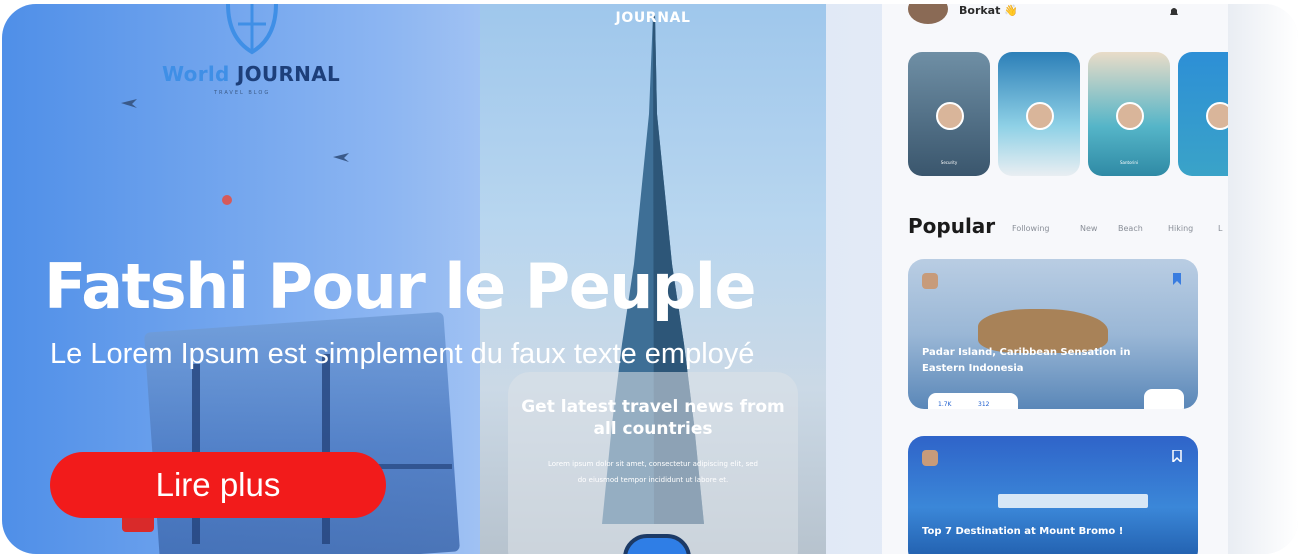 The height and width of the screenshot is (557, 1300). What do you see at coordinates (1220, 228) in the screenshot?
I see `tab-more: L` at bounding box center [1220, 228].